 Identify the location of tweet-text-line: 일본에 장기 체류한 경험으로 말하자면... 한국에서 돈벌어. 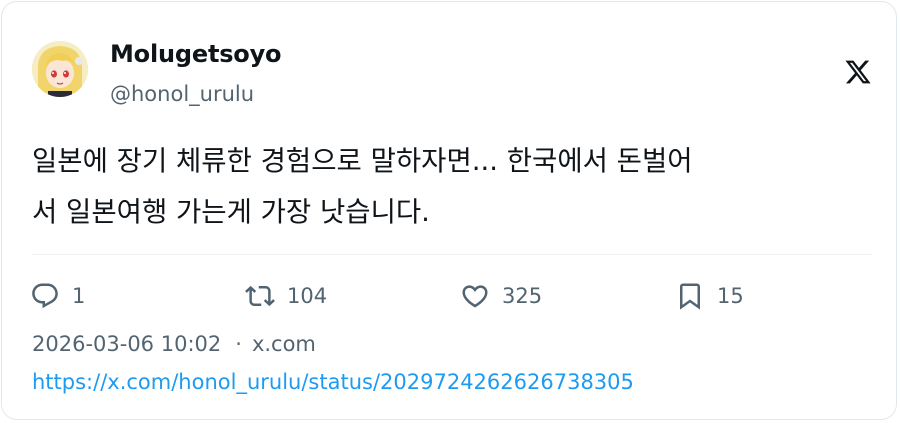
(362, 161).